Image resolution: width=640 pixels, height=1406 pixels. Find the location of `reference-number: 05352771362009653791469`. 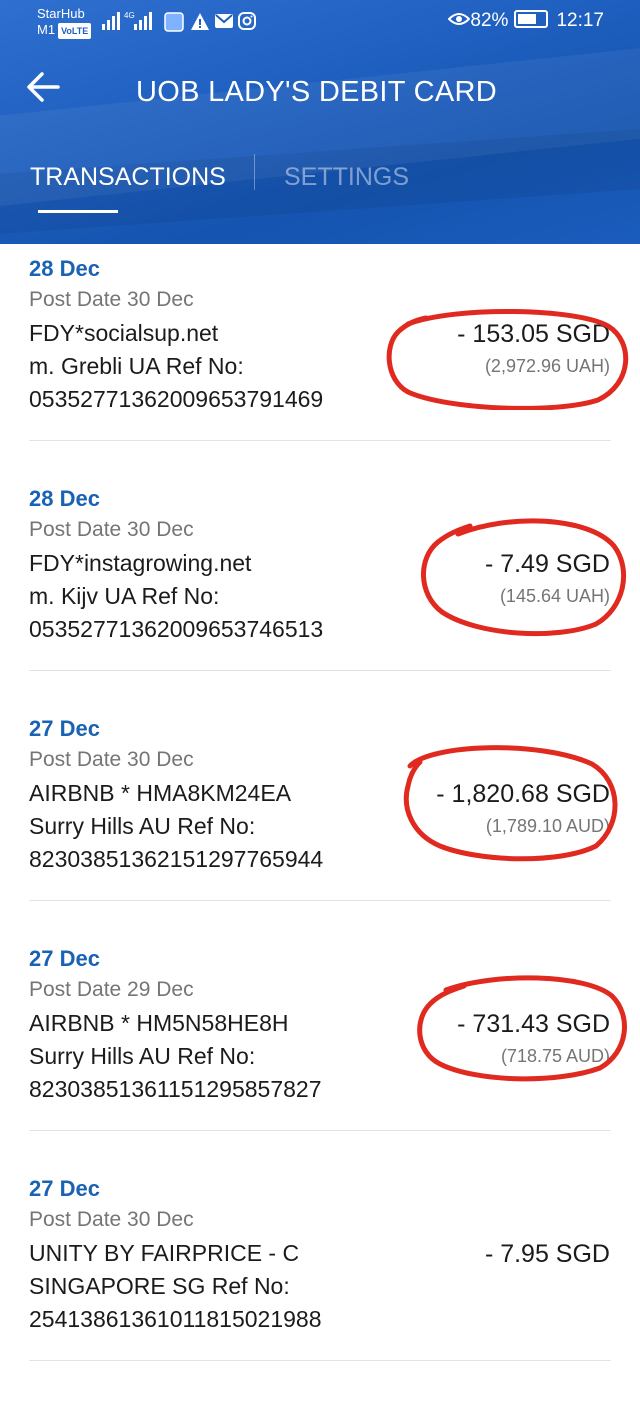

reference-number: 05352771362009653791469 is located at coordinates (176, 399).